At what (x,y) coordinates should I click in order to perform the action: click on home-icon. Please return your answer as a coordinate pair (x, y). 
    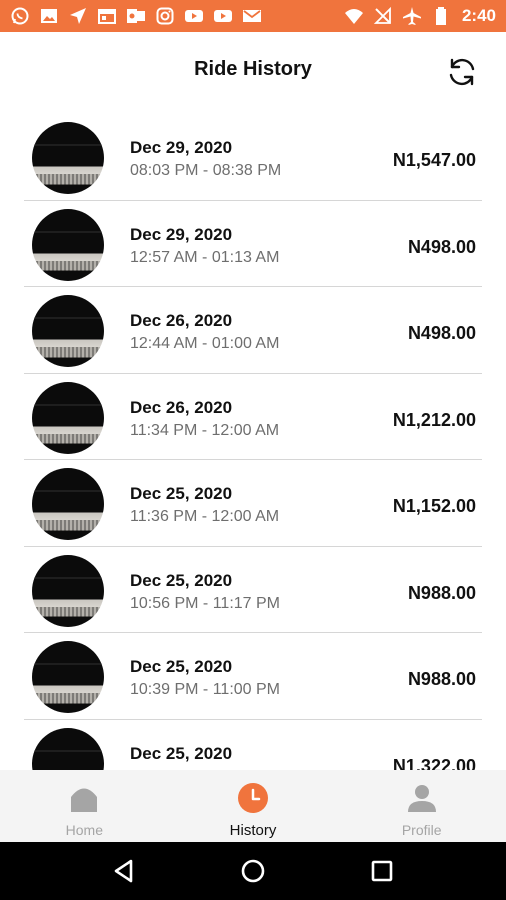
    Looking at the image, I should click on (84, 798).